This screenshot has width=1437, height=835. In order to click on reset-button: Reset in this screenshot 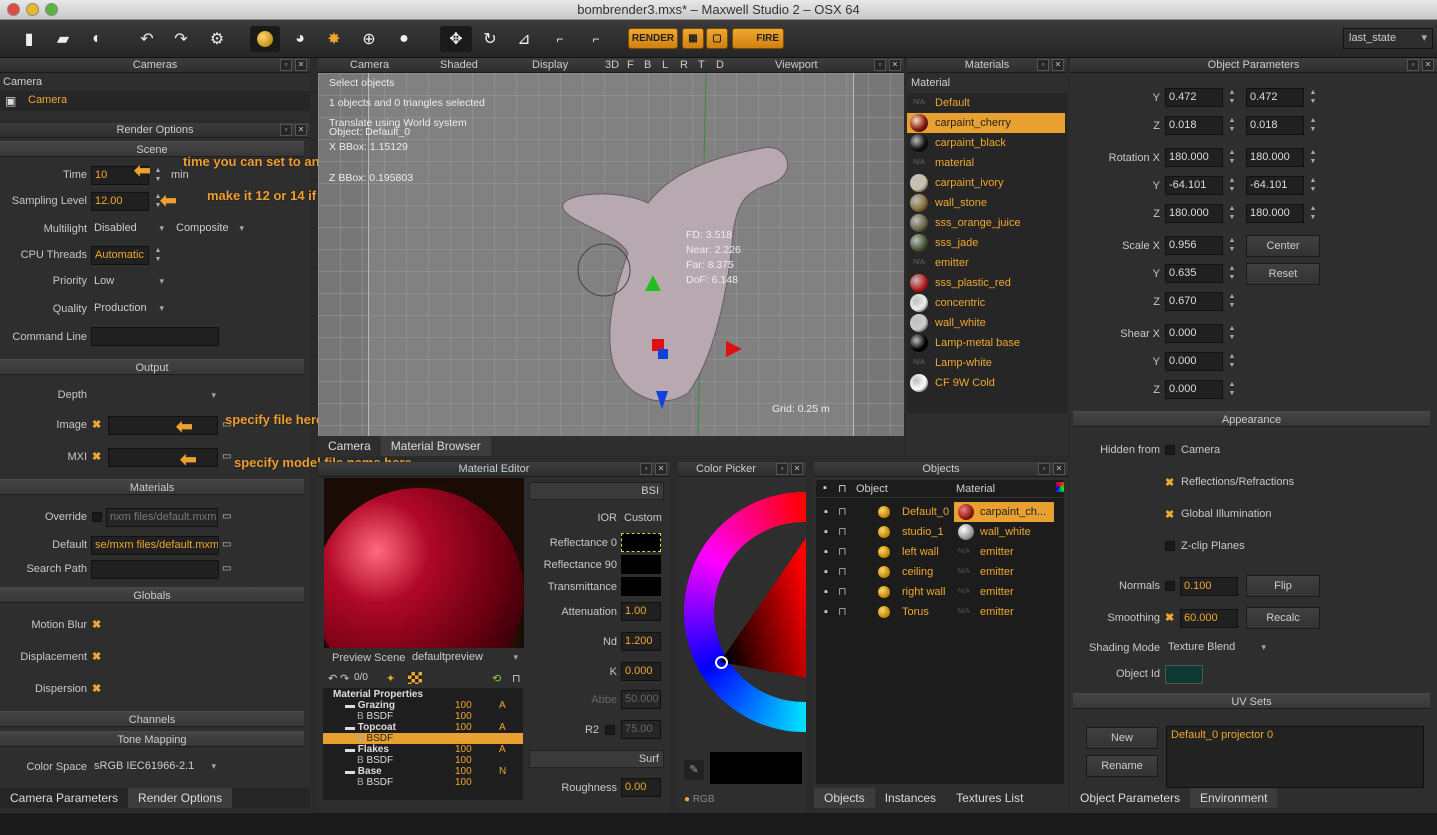, I will do `click(1283, 274)`.